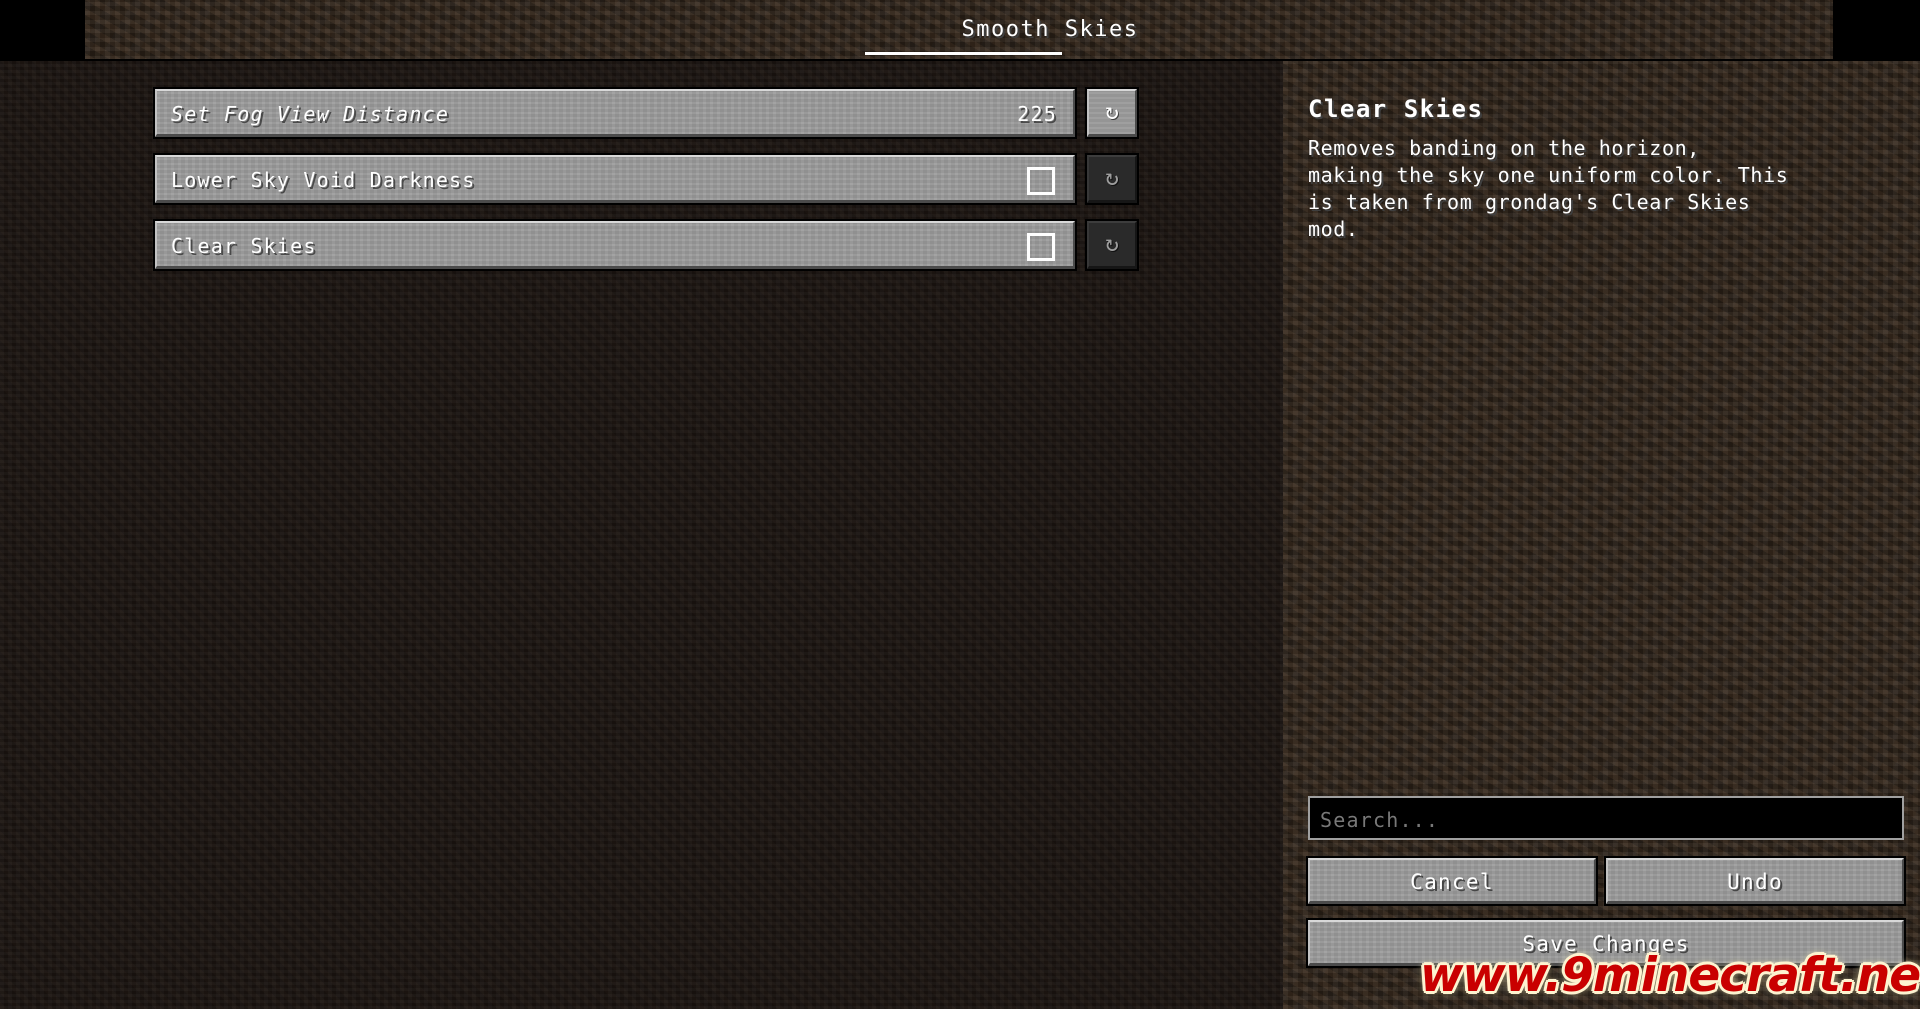  What do you see at coordinates (323, 180) in the screenshot?
I see `config-row-label: Lower Sky Void Darkness` at bounding box center [323, 180].